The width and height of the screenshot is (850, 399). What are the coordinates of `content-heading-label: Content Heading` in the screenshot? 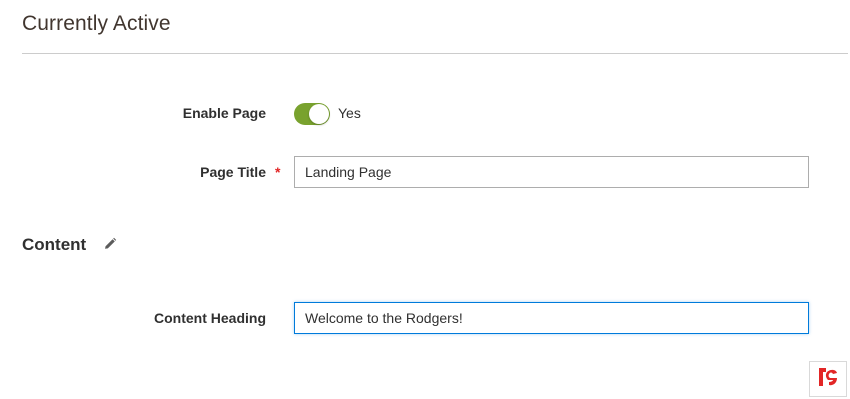 It's located at (210, 318).